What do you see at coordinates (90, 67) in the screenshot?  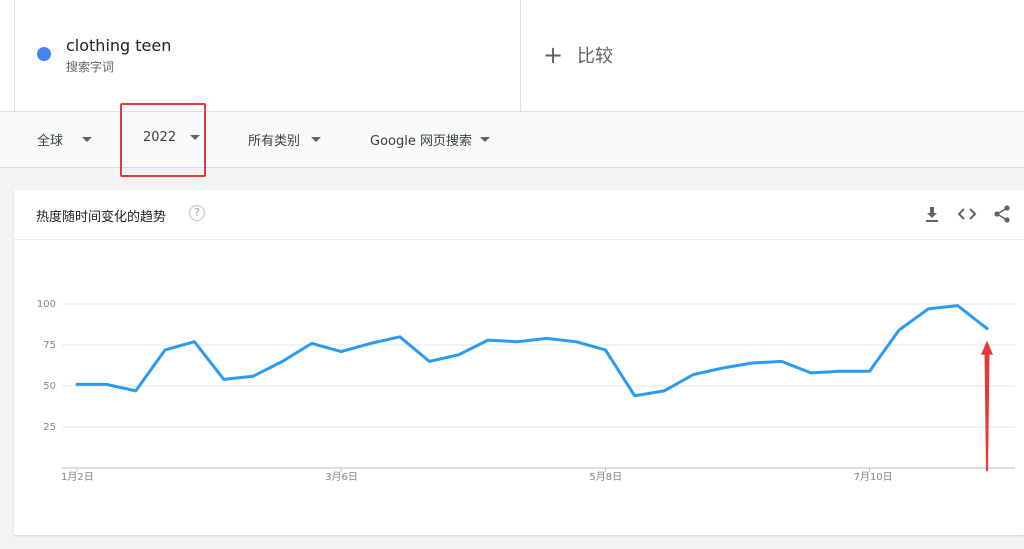 I see `search-term-type: 搜索字词` at bounding box center [90, 67].